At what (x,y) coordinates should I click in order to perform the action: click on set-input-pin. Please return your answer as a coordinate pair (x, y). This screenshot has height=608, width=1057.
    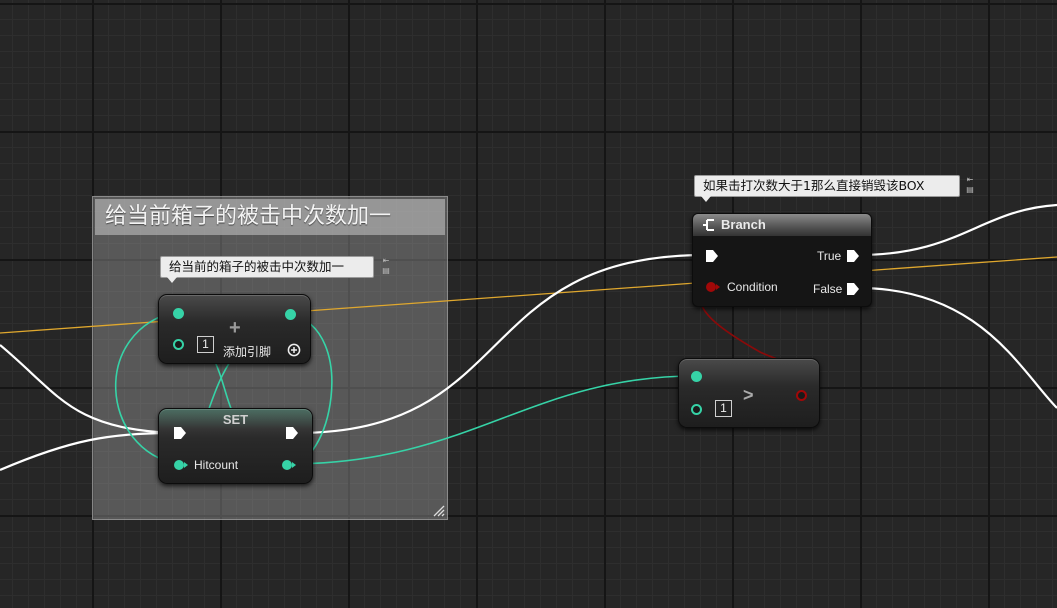
    Looking at the image, I should click on (181, 465).